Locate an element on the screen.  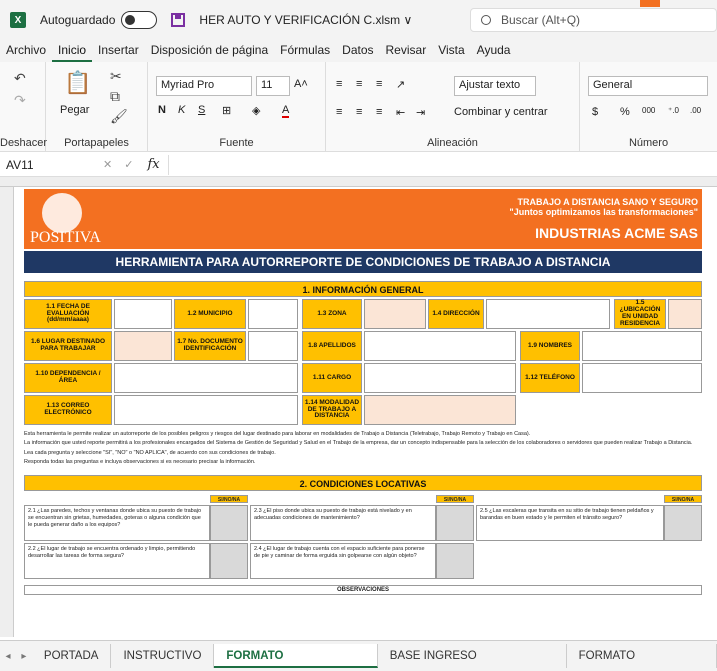
menu-datos: Datos is located at coordinates (357, 51).